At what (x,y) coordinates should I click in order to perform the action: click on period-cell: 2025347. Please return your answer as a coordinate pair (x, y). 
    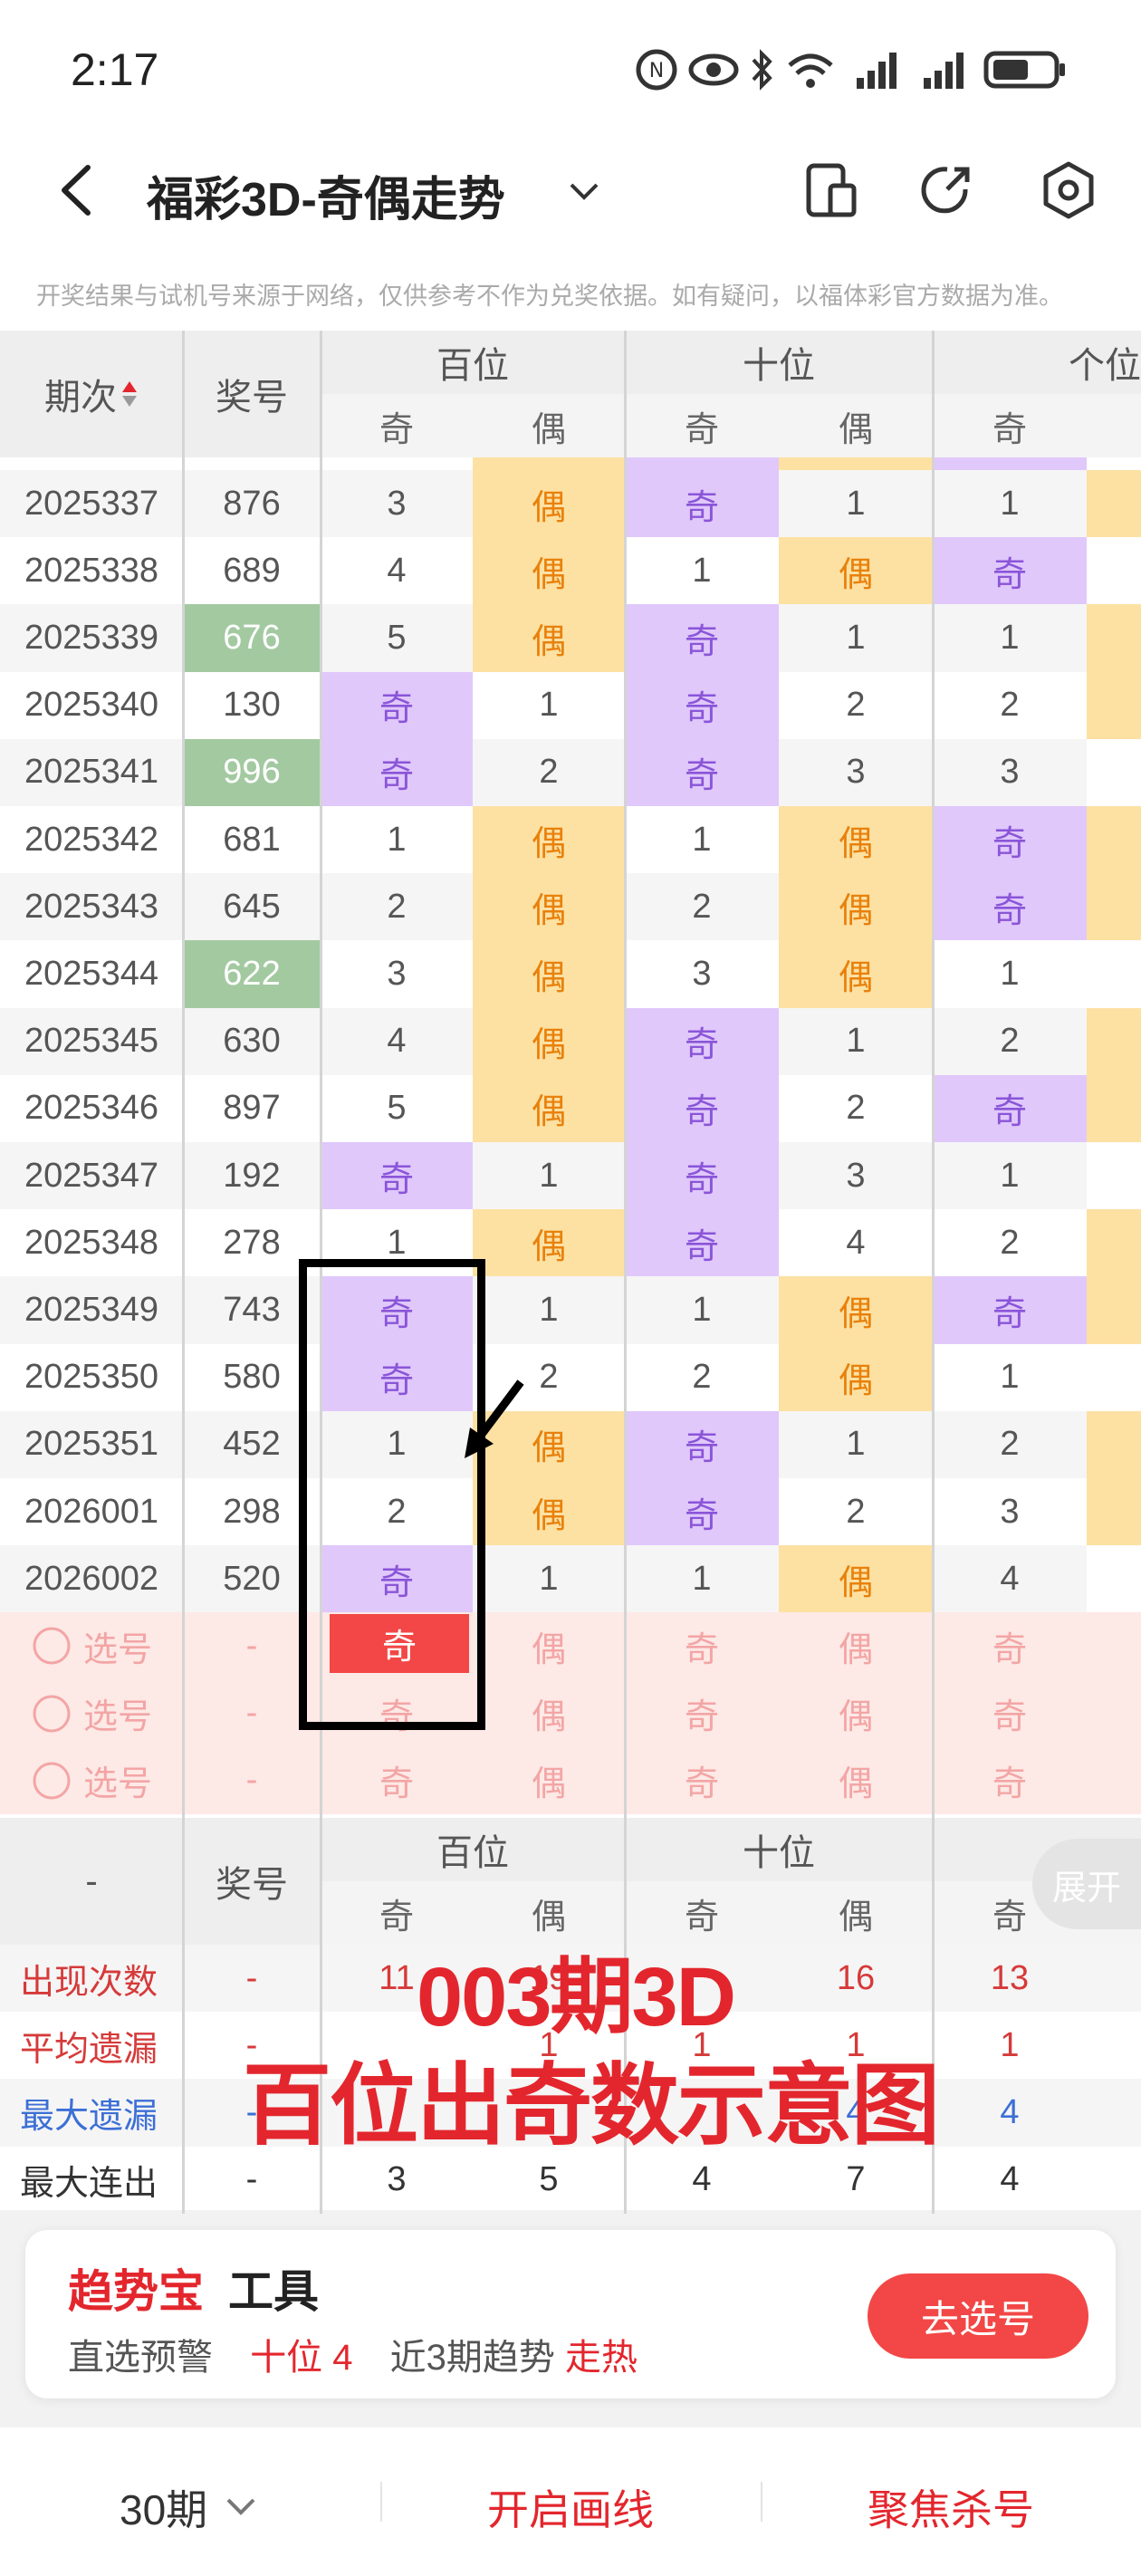
    Looking at the image, I should click on (91, 1176).